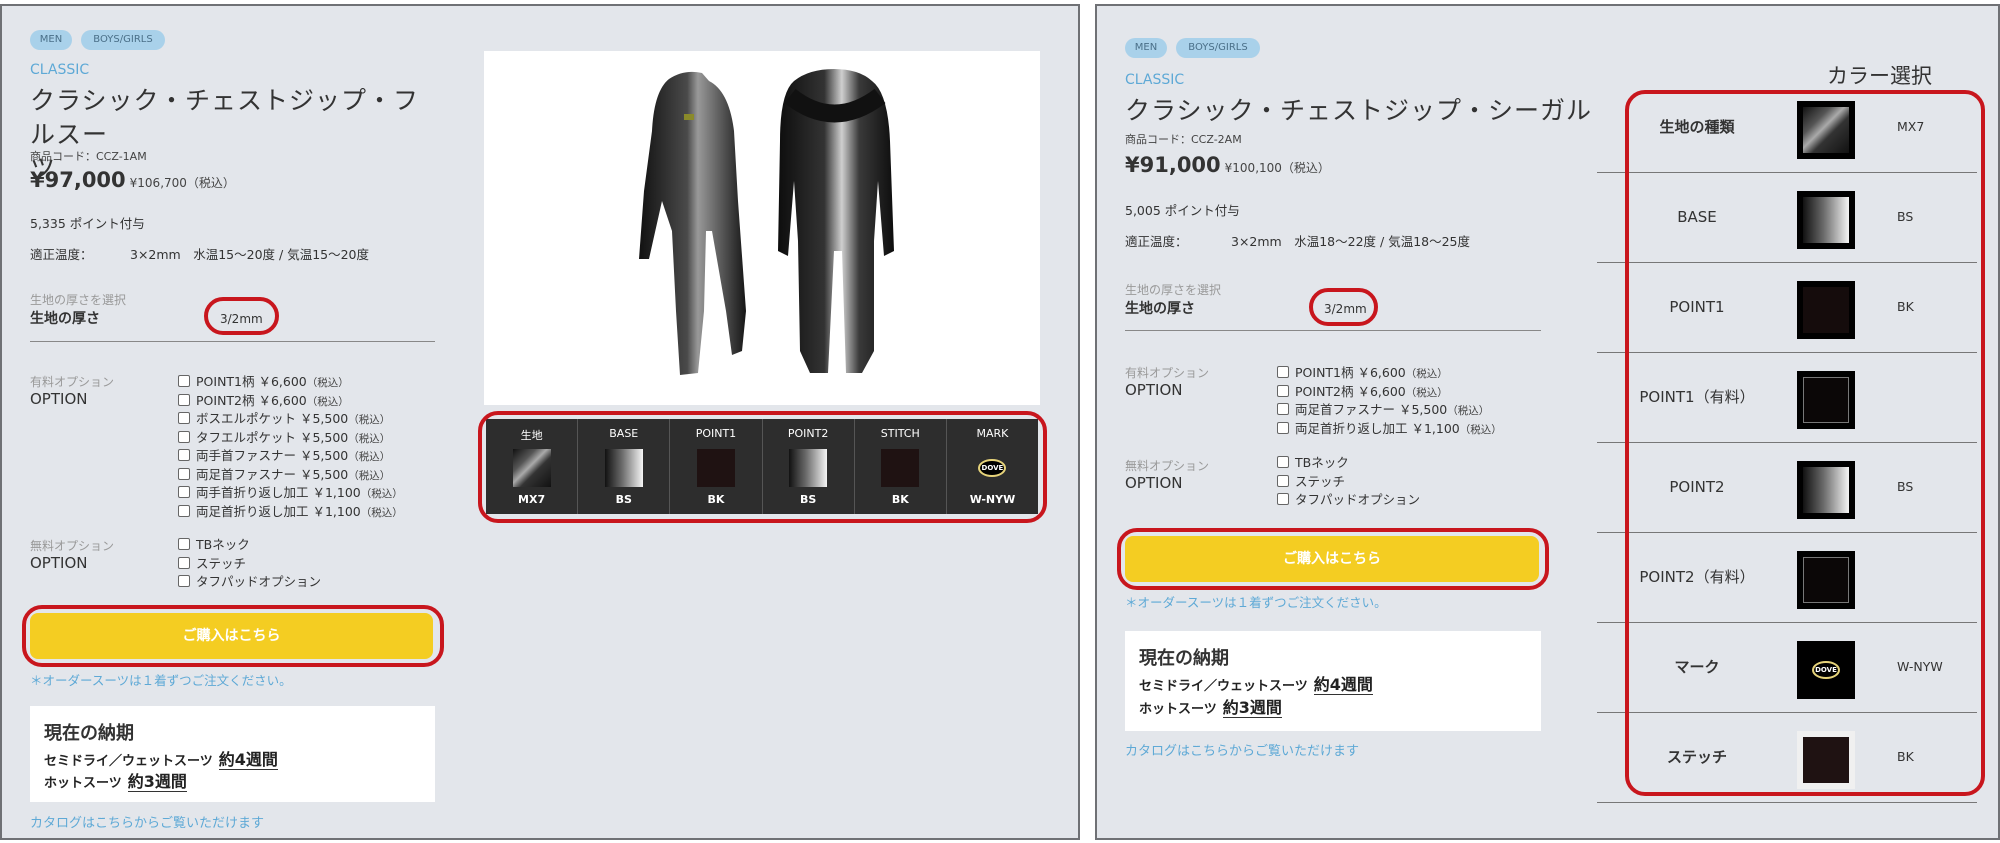 This screenshot has height=843, width=2000. I want to click on option-label: タフエルポケット ￥5,500, so click(272, 437).